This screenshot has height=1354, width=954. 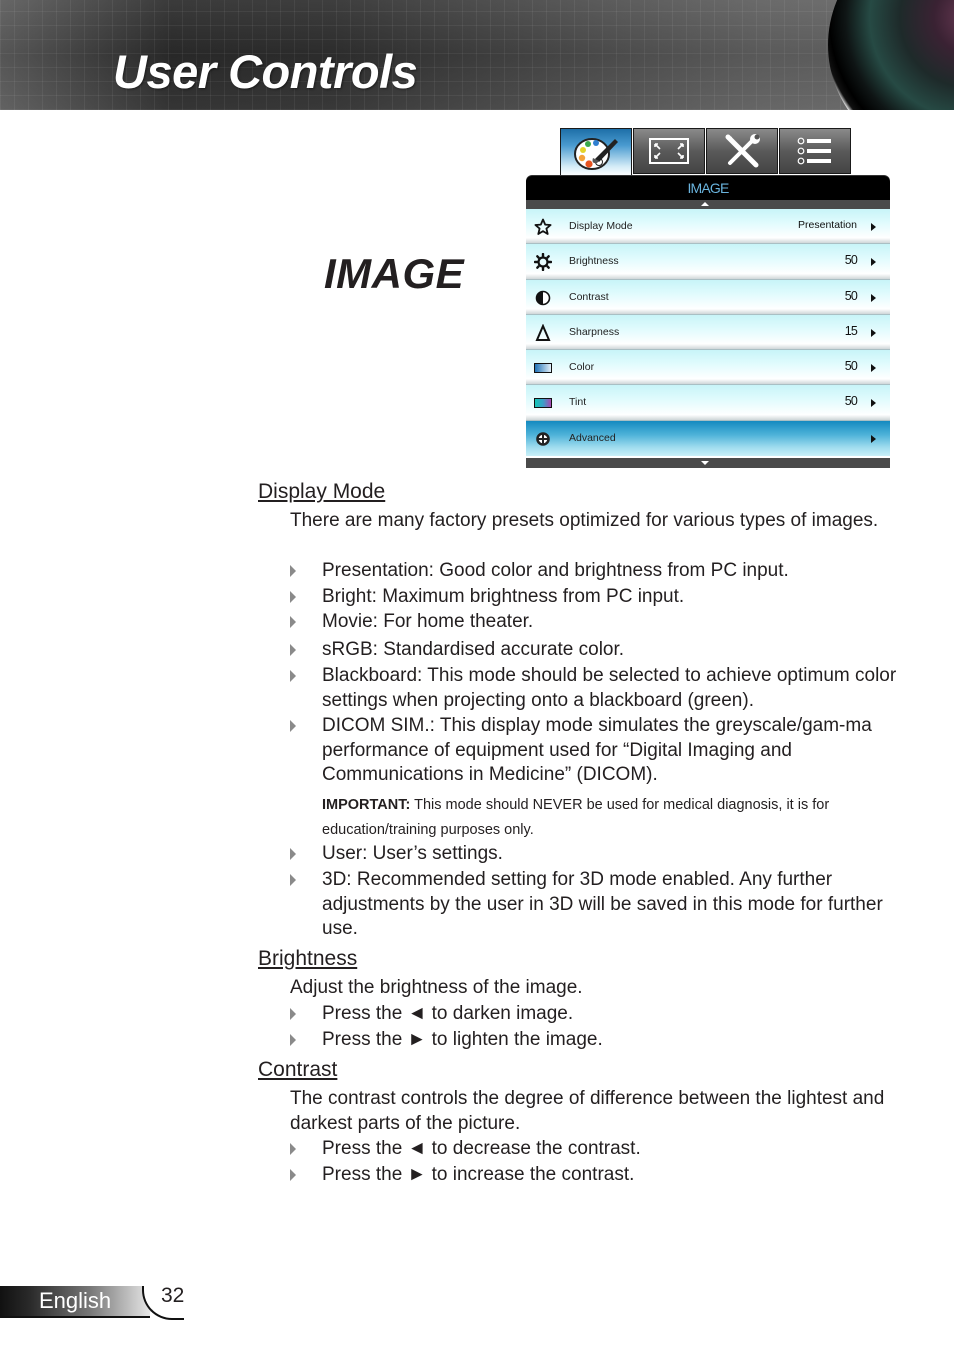 What do you see at coordinates (543, 298) in the screenshot?
I see `contrast-icon` at bounding box center [543, 298].